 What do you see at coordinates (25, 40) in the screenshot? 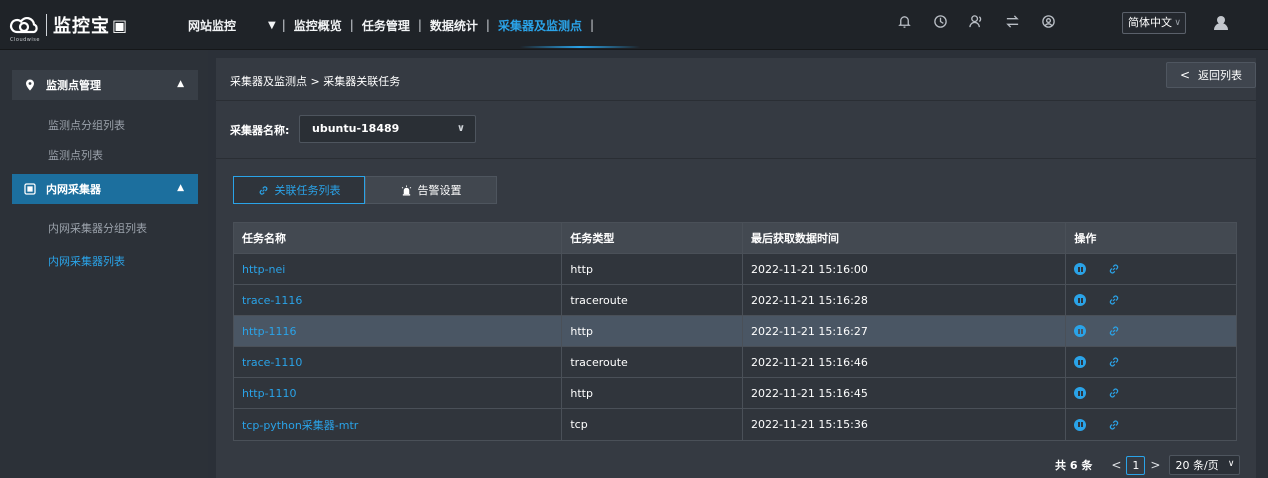
I see `logo-subtext: Cloudwise` at bounding box center [25, 40].